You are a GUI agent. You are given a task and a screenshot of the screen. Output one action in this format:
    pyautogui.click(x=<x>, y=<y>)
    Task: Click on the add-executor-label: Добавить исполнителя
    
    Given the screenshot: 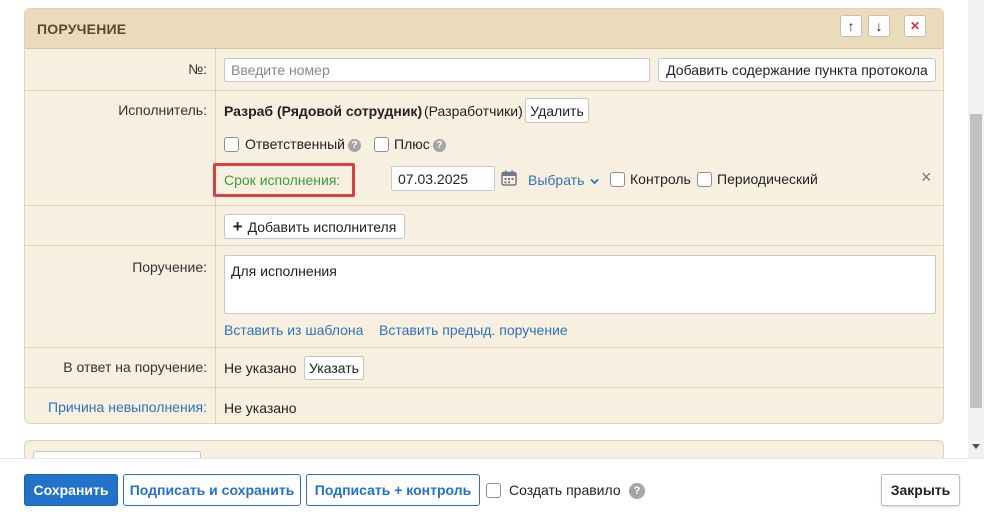 What is the action you would take?
    pyautogui.click(x=322, y=226)
    